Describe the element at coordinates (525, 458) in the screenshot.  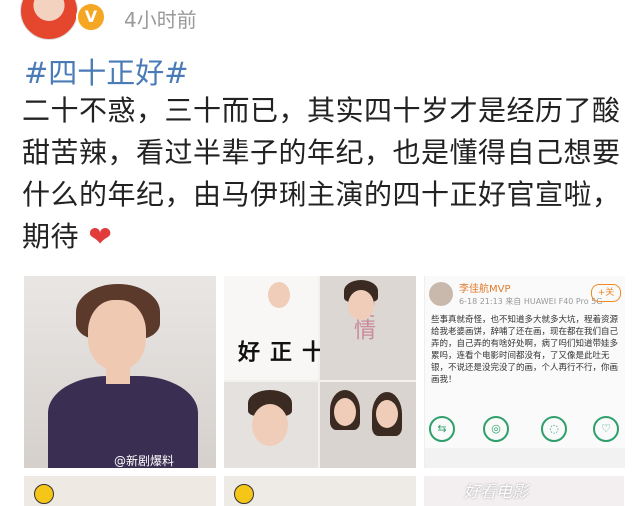
I see `comment-footer-bar` at that location.